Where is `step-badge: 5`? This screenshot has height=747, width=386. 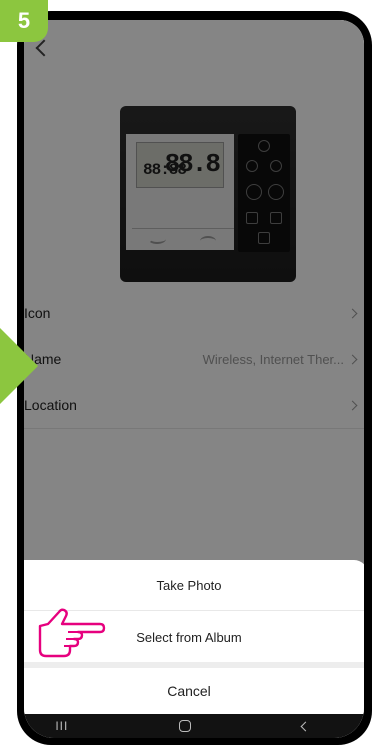 step-badge: 5 is located at coordinates (24, 21).